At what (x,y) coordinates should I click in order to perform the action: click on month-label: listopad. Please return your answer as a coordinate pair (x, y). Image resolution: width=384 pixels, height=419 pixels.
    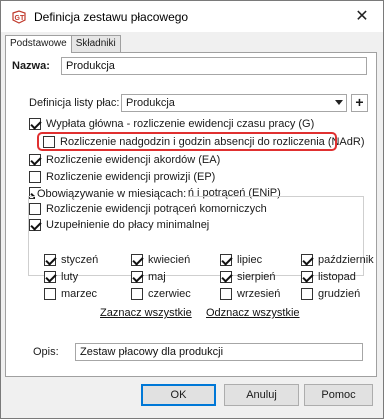
    Looking at the image, I should click on (337, 276).